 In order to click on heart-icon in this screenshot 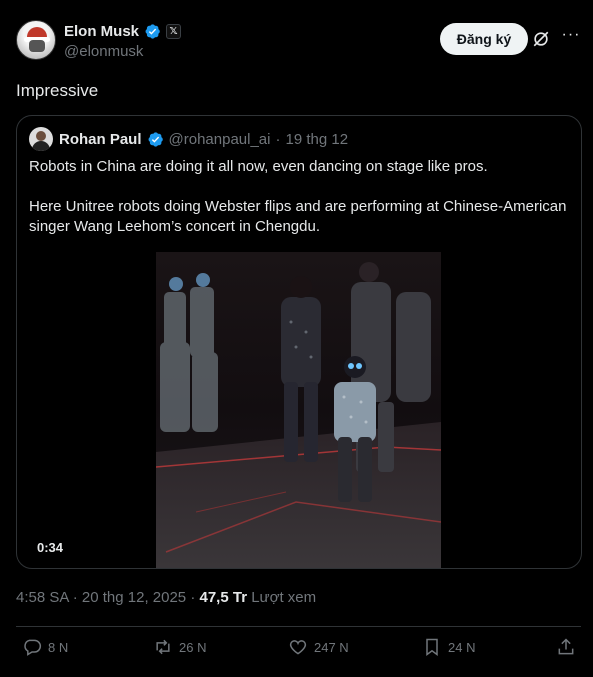, I will do `click(298, 647)`.